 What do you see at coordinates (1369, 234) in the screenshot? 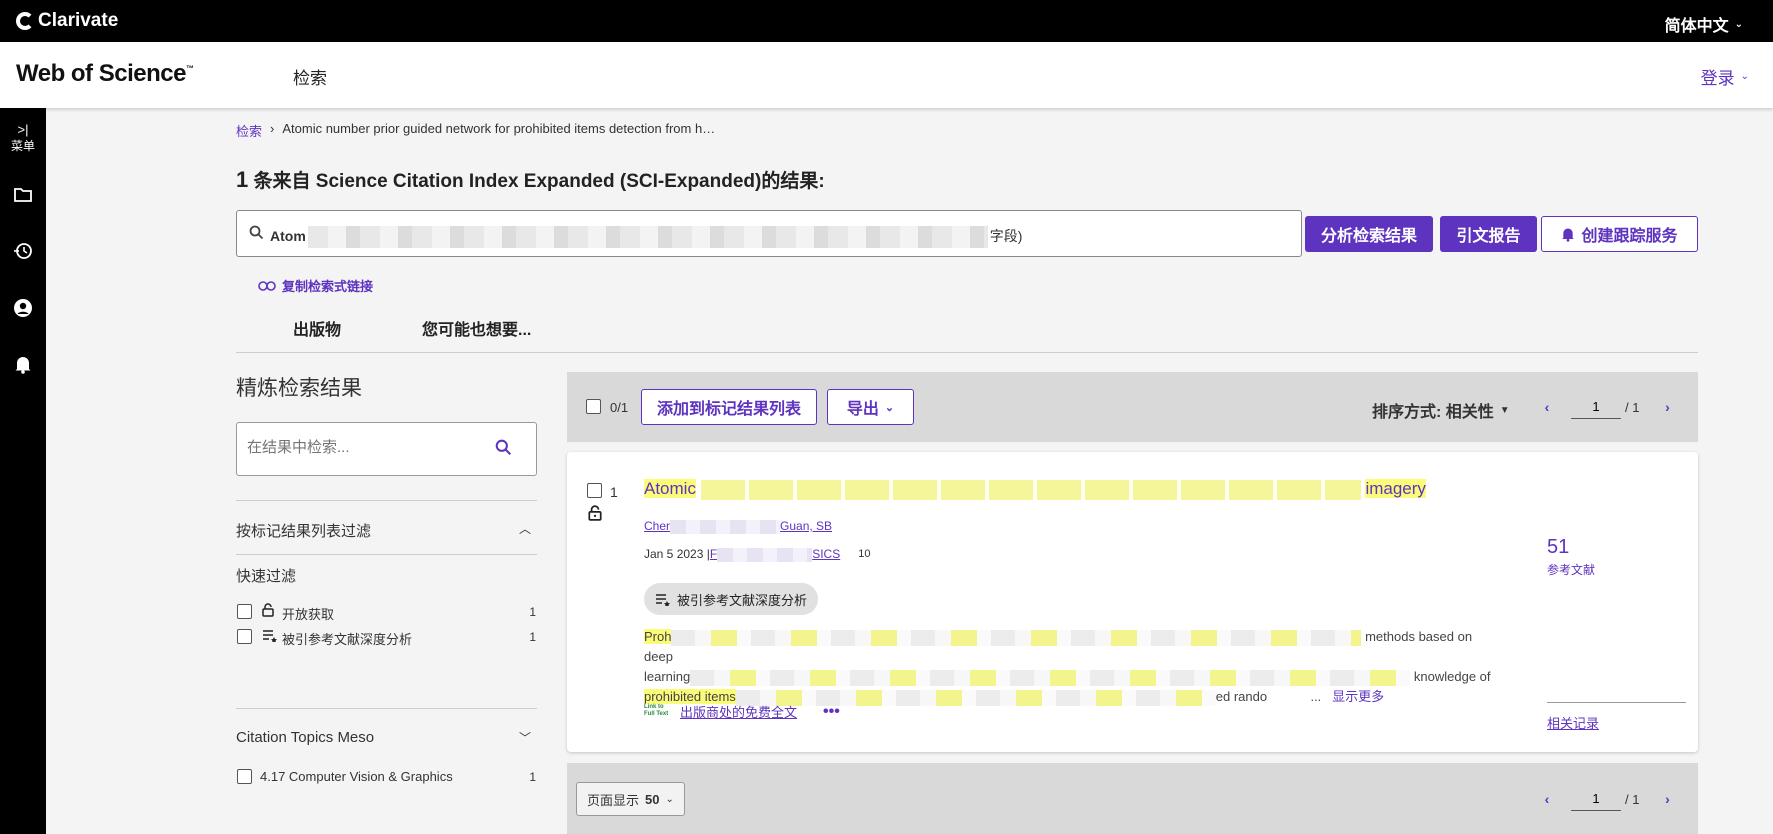
I see `analyze-results-button: 分析检索结果` at bounding box center [1369, 234].